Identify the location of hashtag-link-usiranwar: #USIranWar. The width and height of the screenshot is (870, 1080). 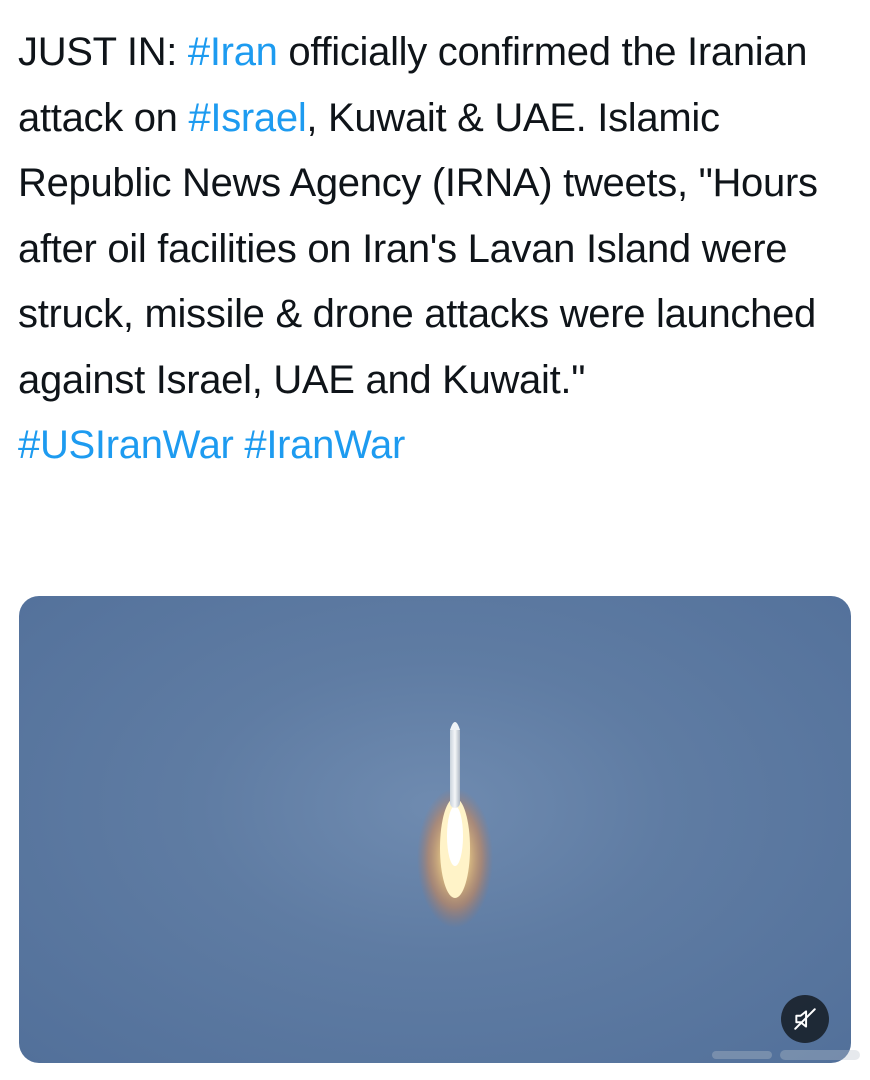
(126, 445).